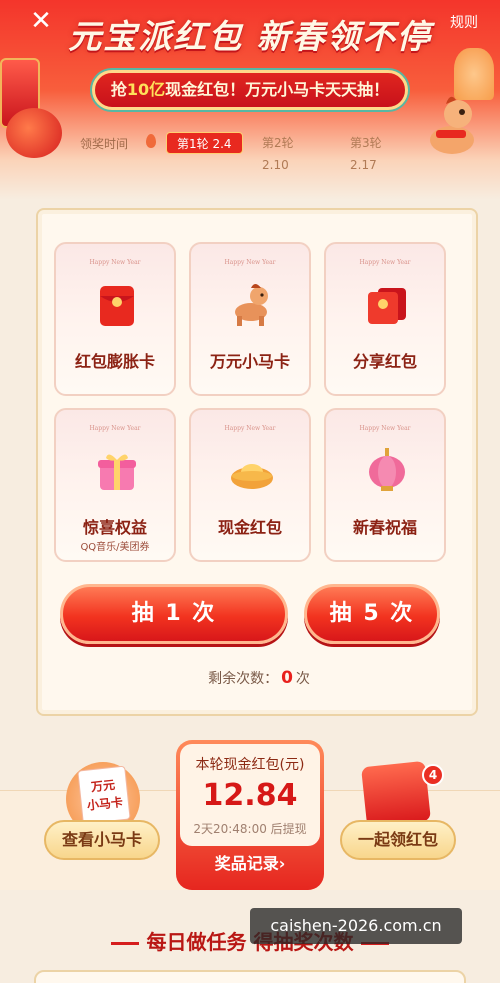 The image size is (500, 983). Describe the element at coordinates (117, 472) in the screenshot. I see `gift-box-icon` at that location.